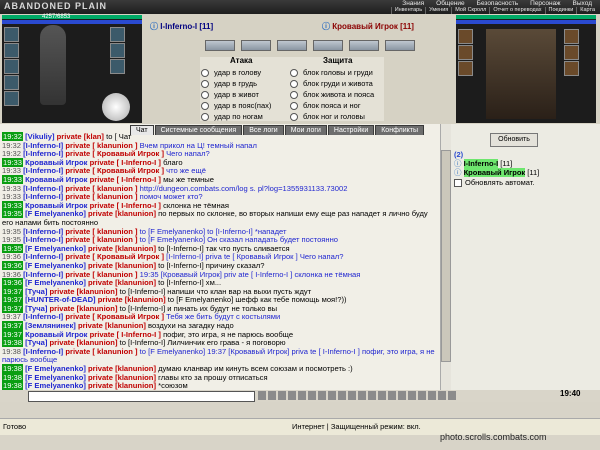 The image size is (600, 450). What do you see at coordinates (117, 50) in the screenshot?
I see `item-slot-gloves` at bounding box center [117, 50].